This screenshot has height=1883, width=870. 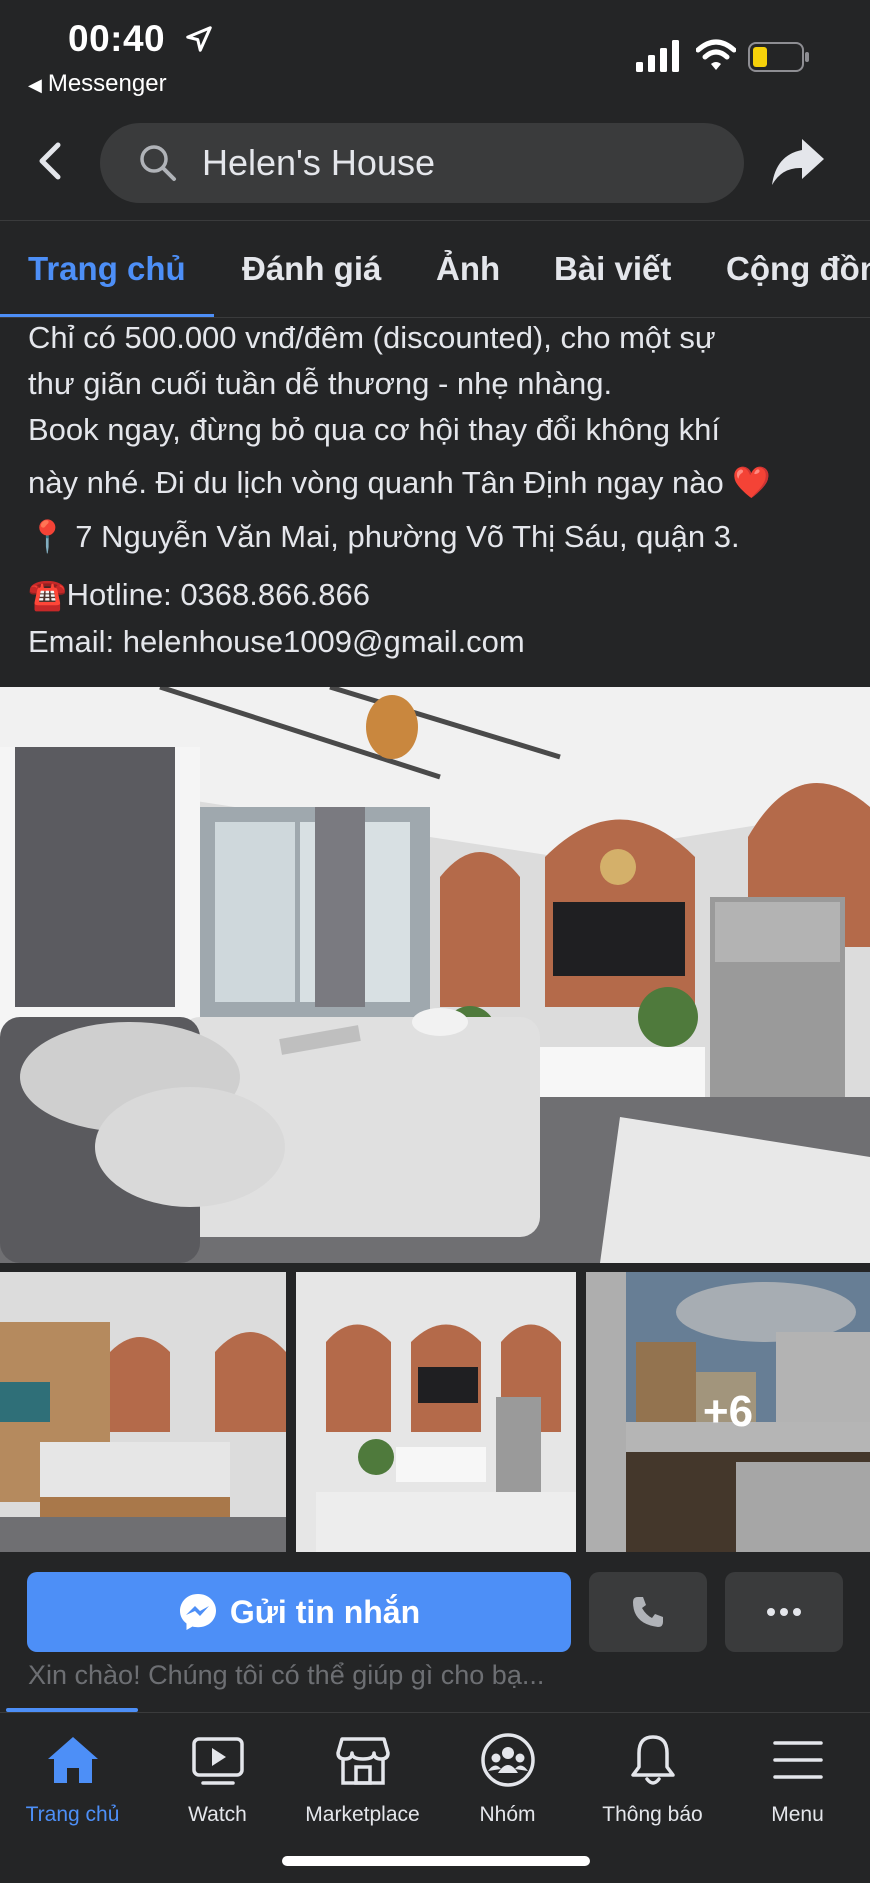 What do you see at coordinates (612, 269) in the screenshot?
I see `tab-posts: Bài viết` at bounding box center [612, 269].